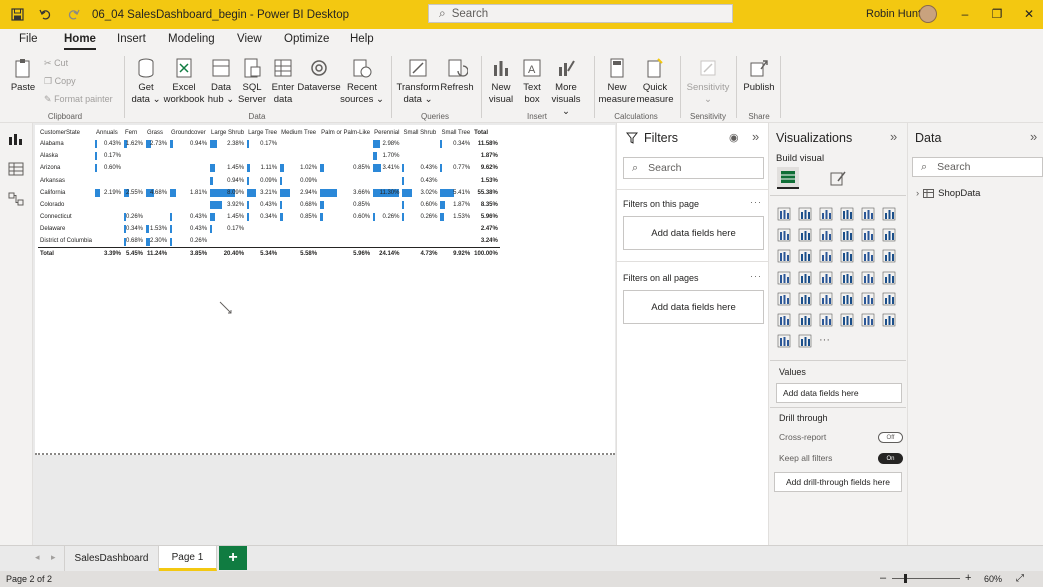 Image resolution: width=1043 pixels, height=587 pixels. I want to click on collapse-viz-icon: », so click(893, 136).